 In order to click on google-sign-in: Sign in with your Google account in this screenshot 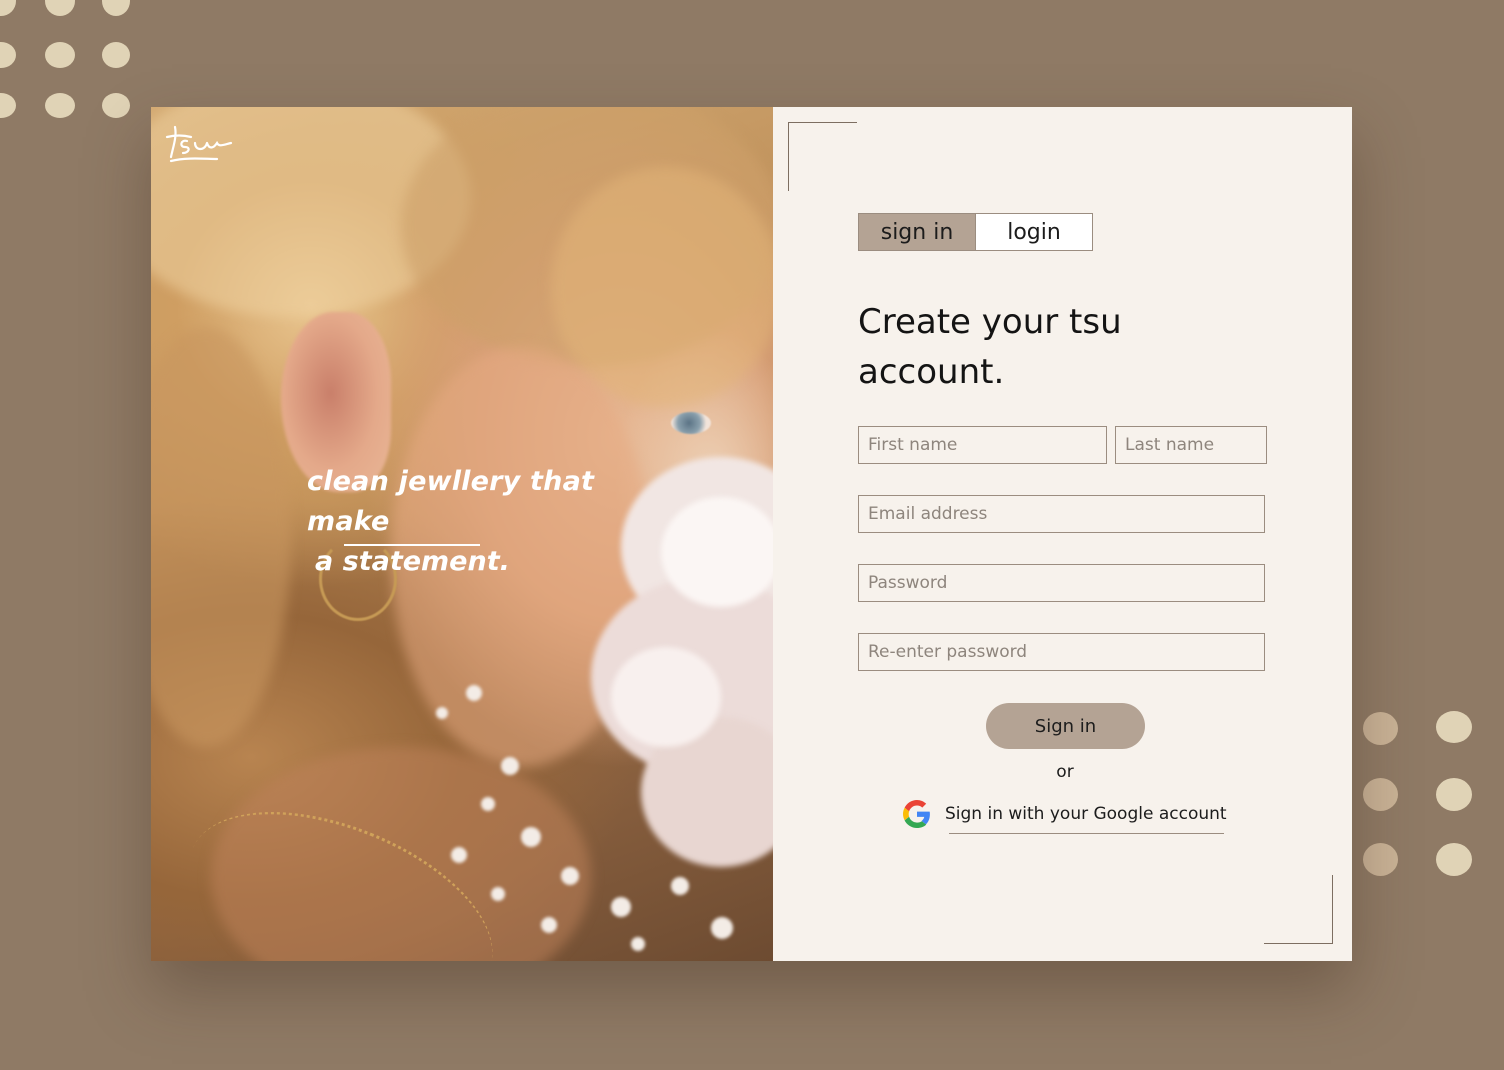, I will do `click(1065, 816)`.